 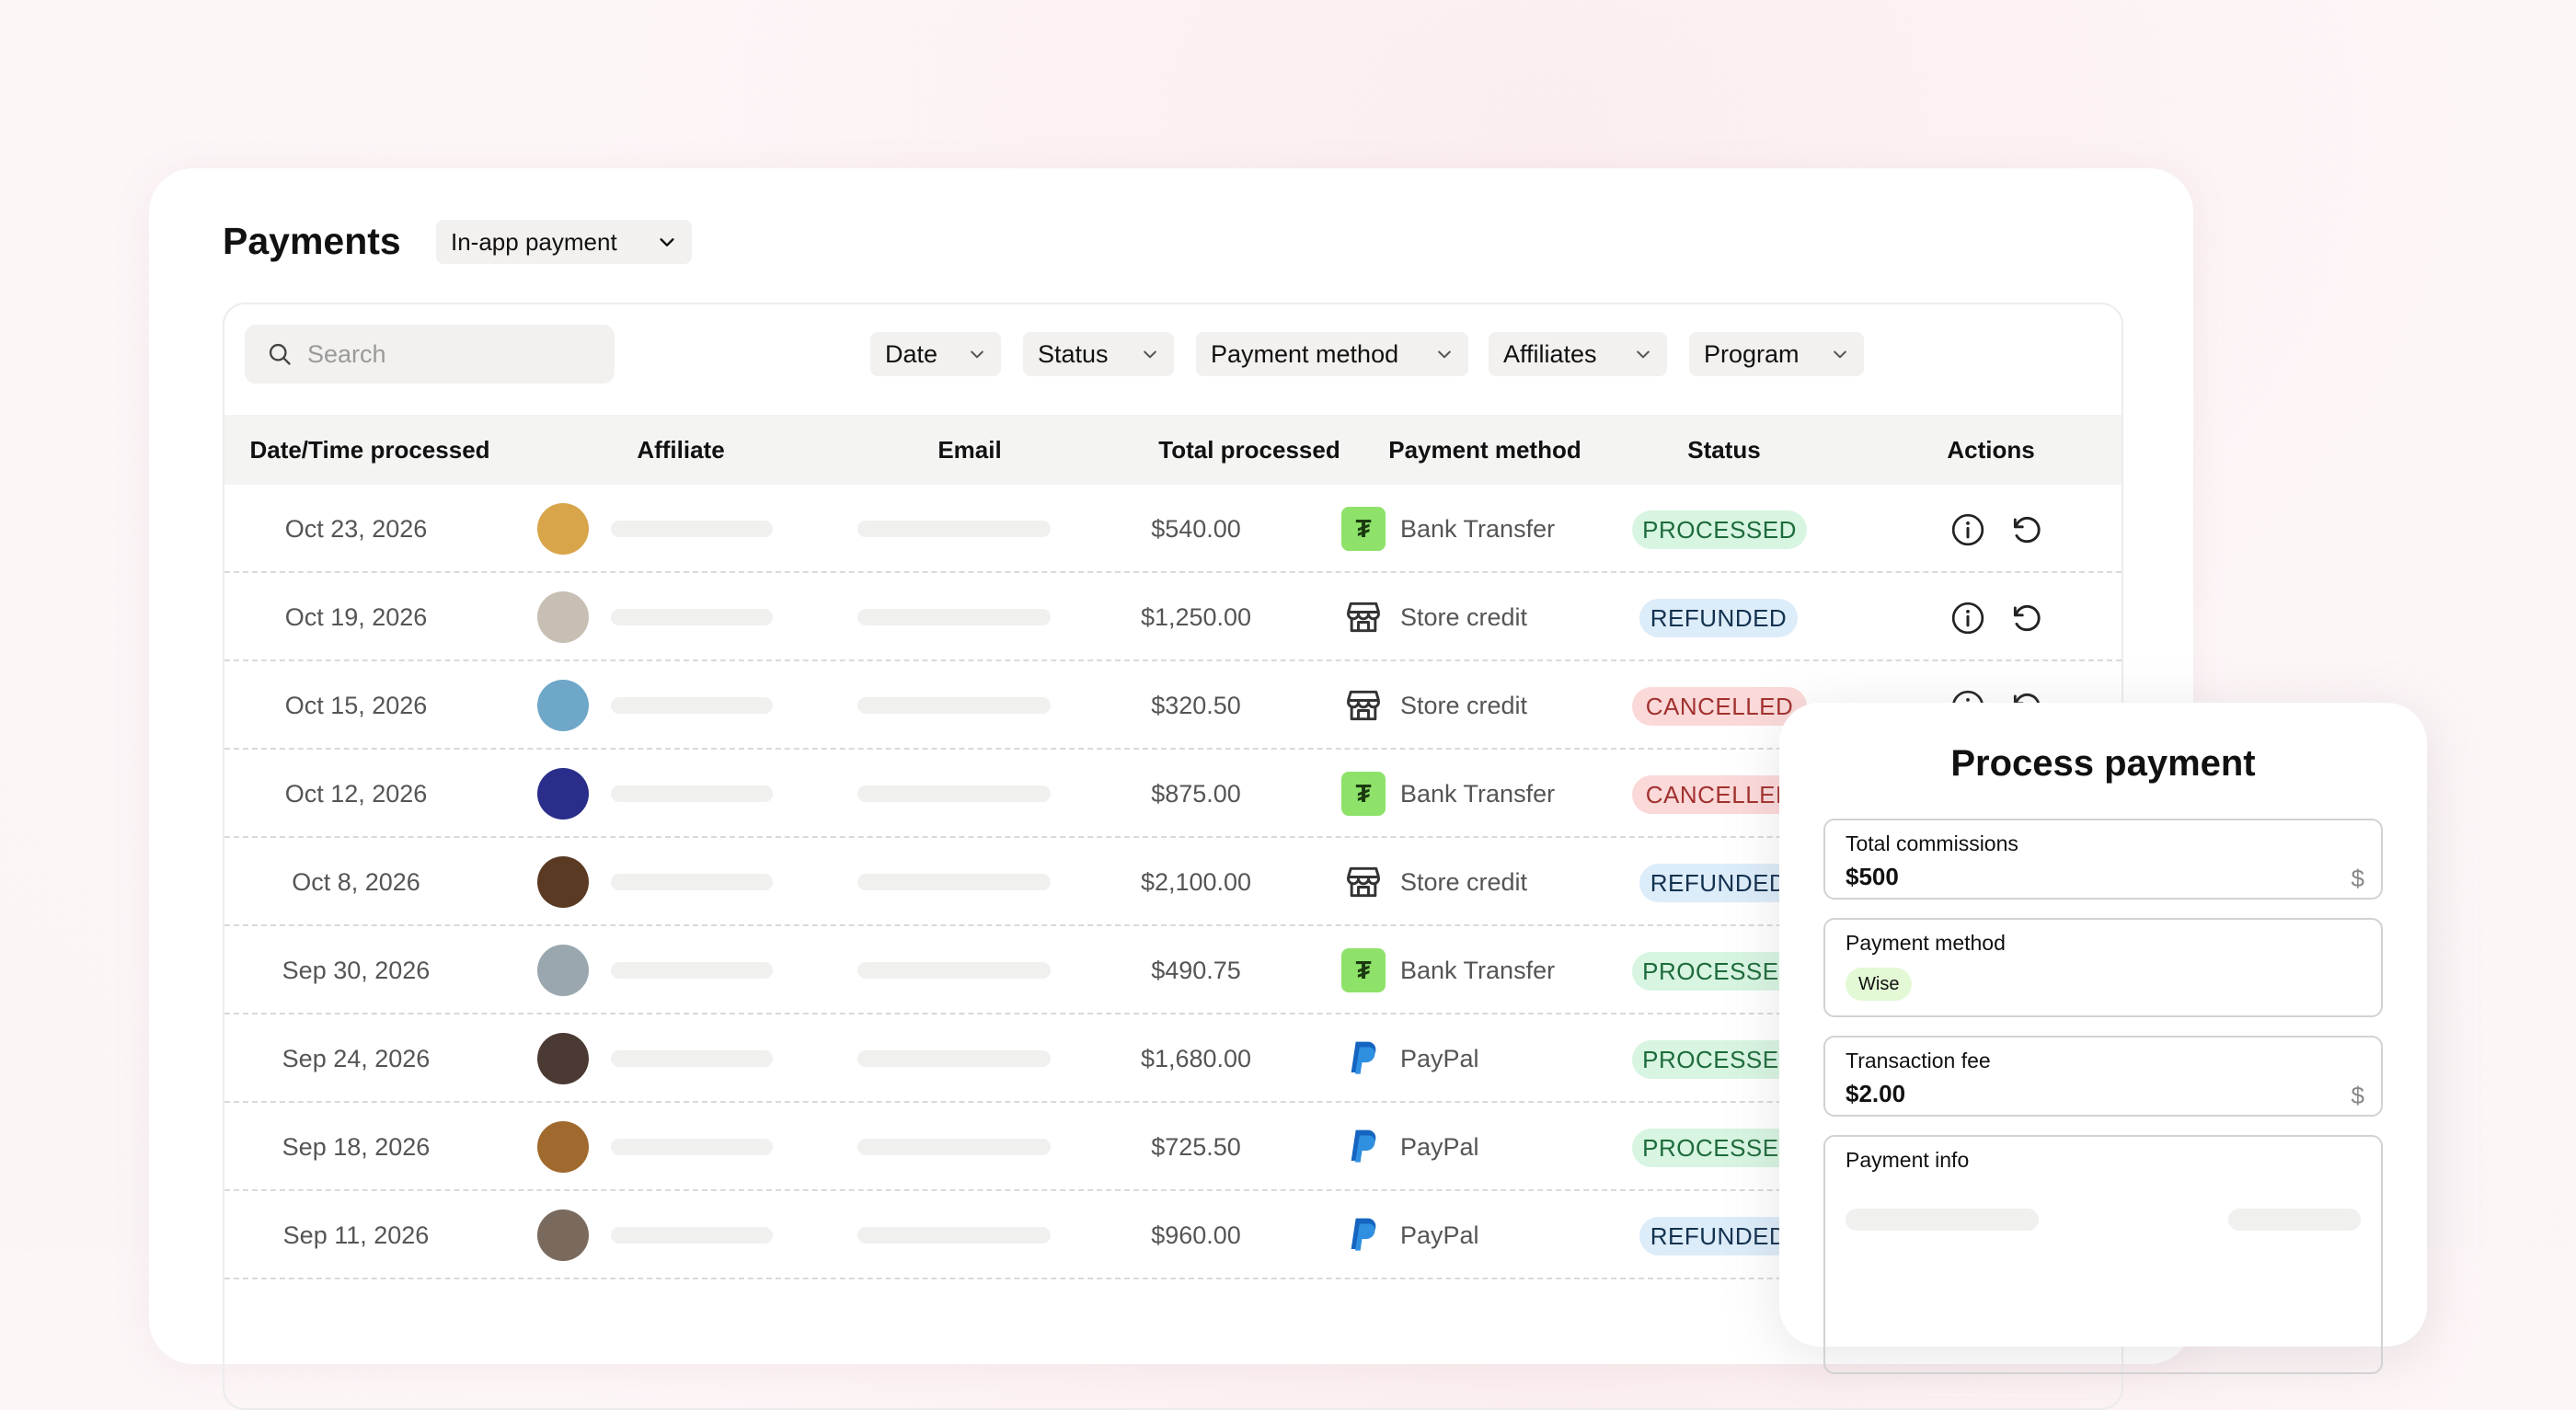 I want to click on search-icon, so click(x=280, y=354).